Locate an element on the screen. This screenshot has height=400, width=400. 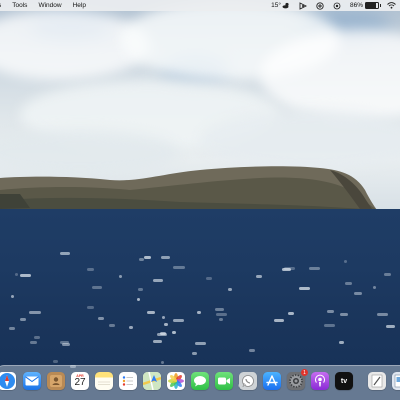
calendar-day: 27 is located at coordinates (80, 382).